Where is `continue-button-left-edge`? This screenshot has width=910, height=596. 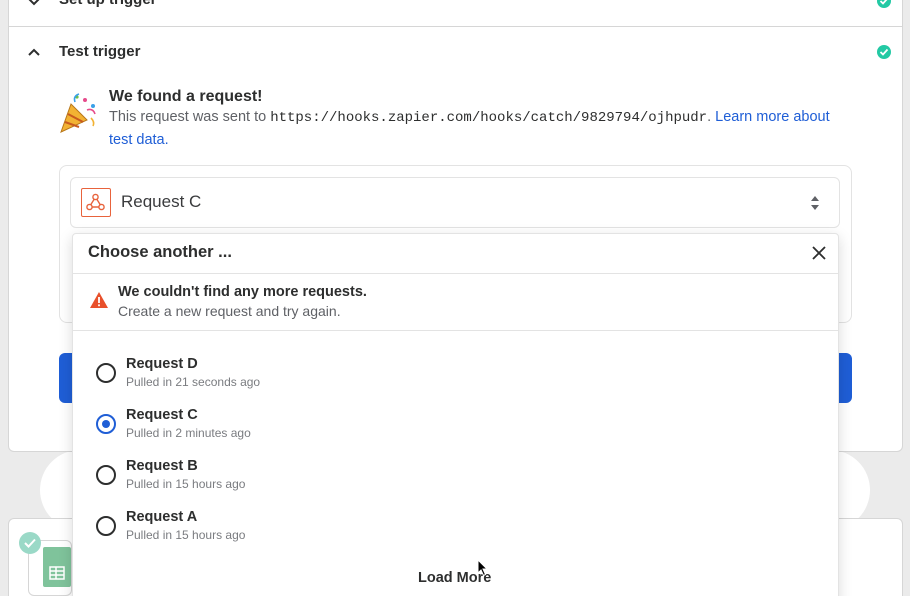
continue-button-left-edge is located at coordinates (66, 378).